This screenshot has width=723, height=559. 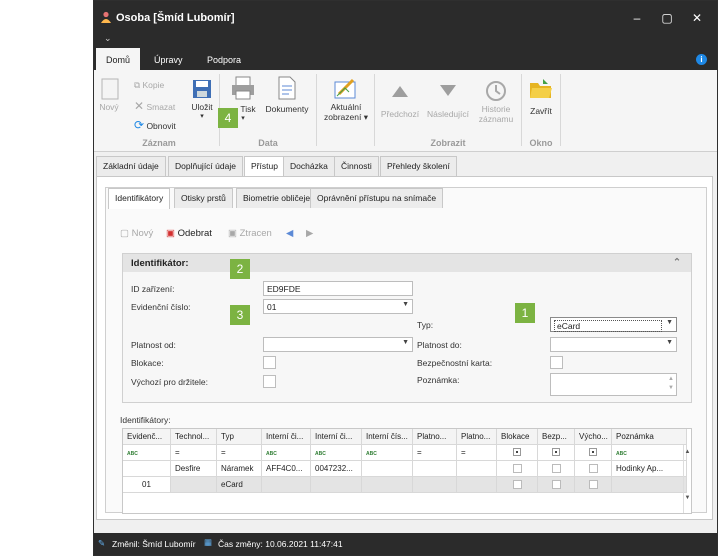 I want to click on collapse-icon: ⌃, so click(x=677, y=262).